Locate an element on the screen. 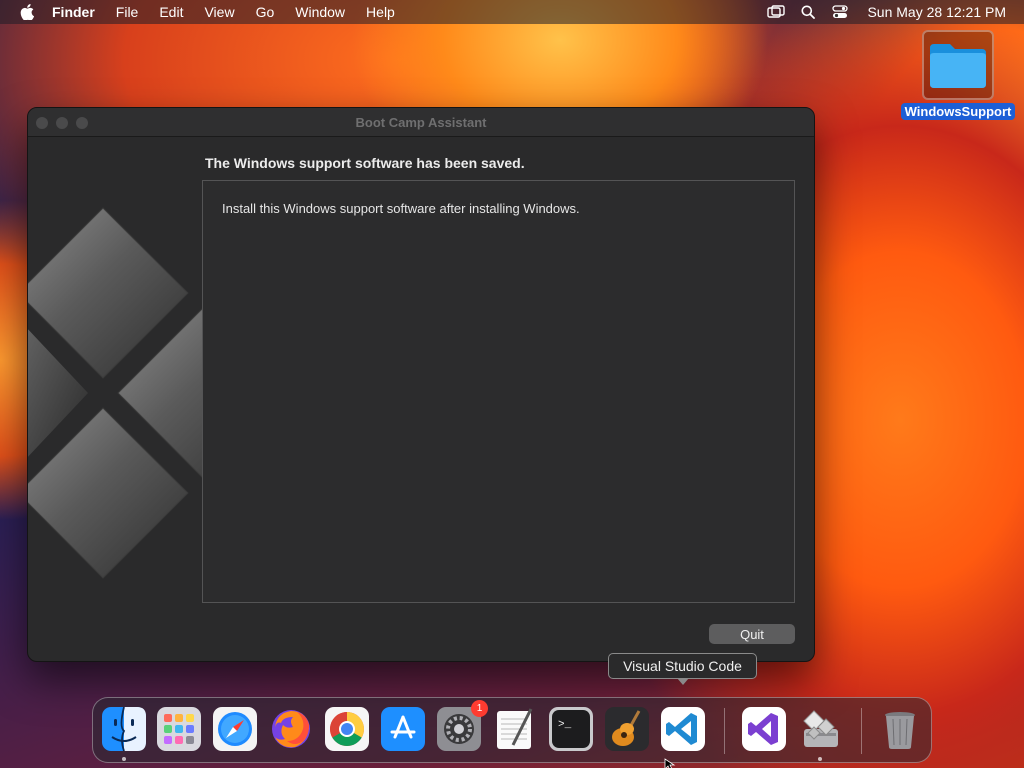 This screenshot has height=768, width=1024. menu-window: Window is located at coordinates (320, 12).